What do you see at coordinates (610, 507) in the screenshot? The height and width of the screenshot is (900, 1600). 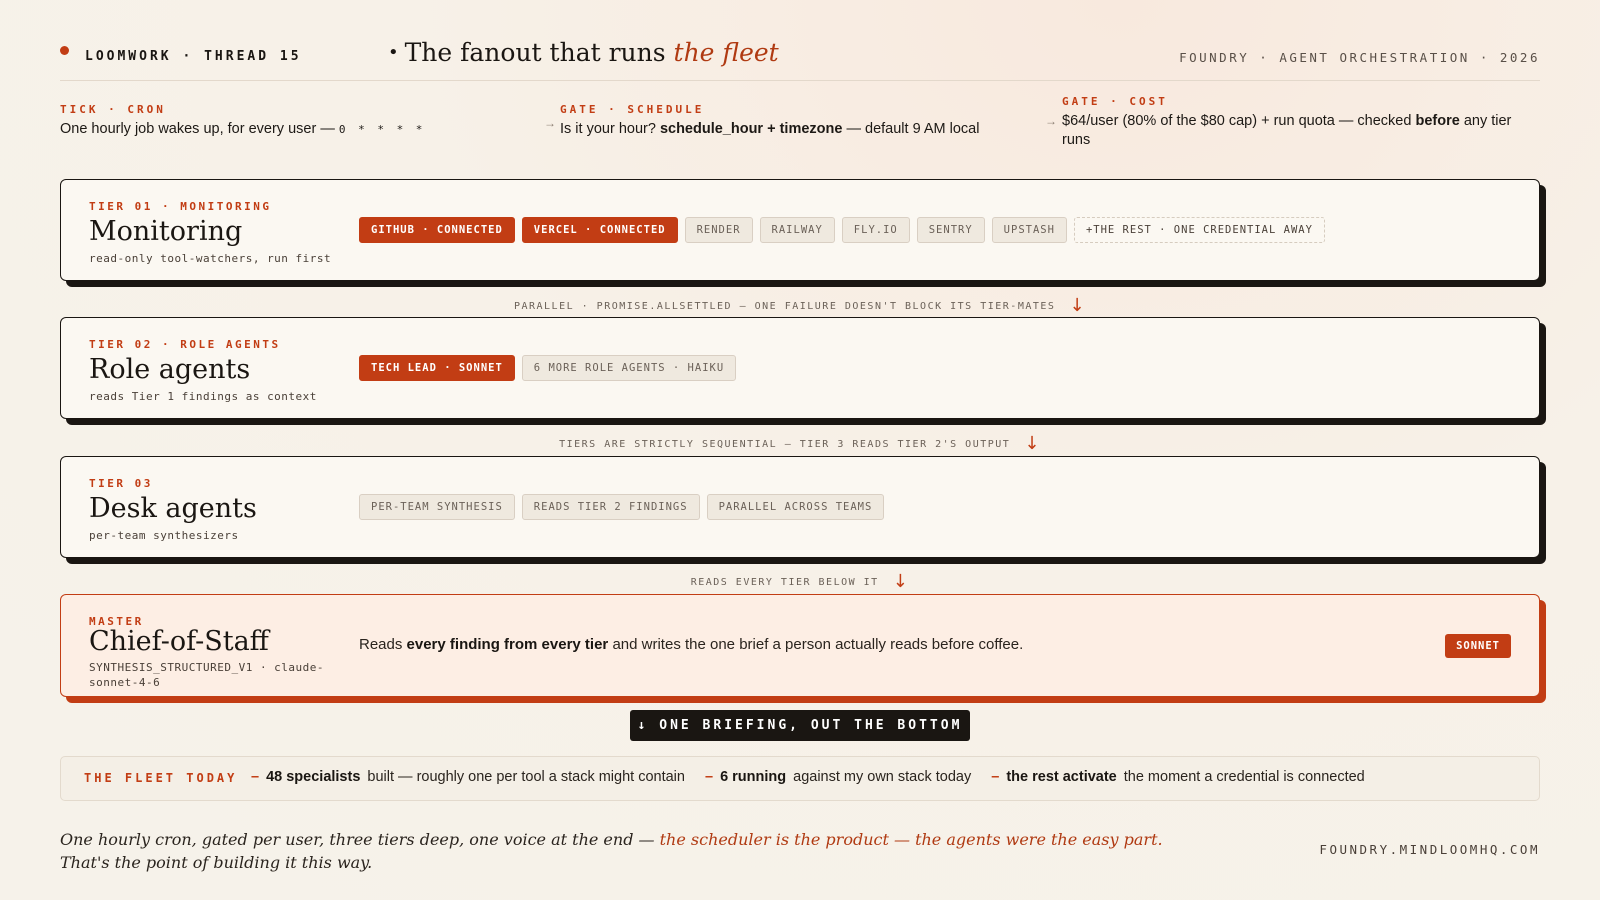 I see `chip-reads-tier2: READS TIER 2 FINDINGS` at bounding box center [610, 507].